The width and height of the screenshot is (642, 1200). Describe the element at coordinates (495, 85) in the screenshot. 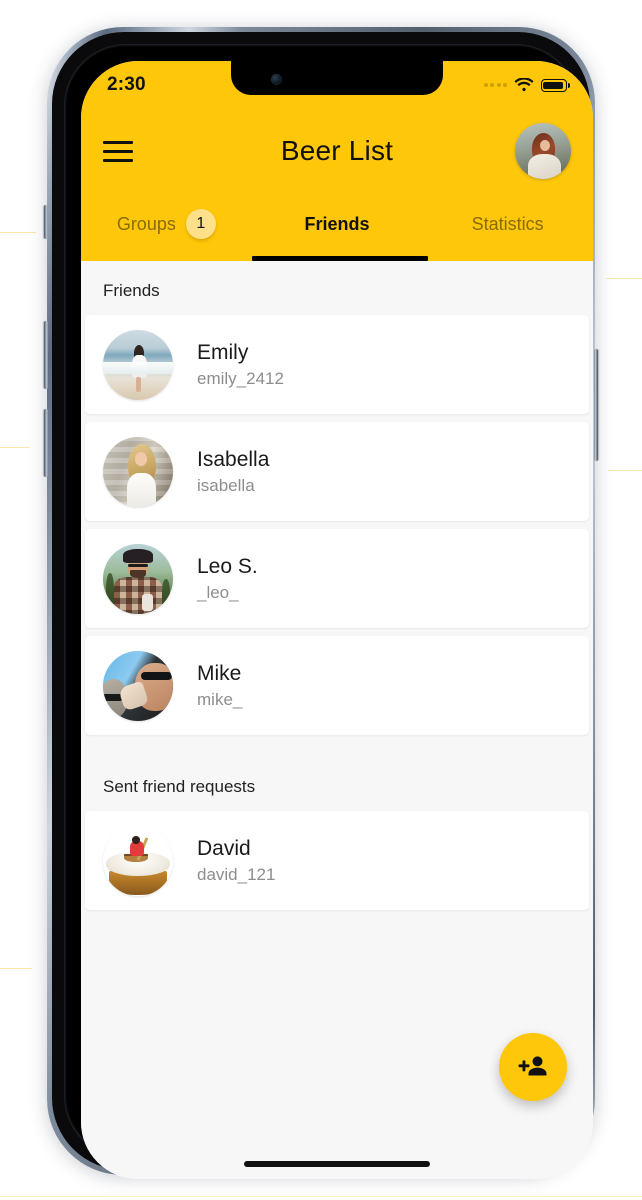

I see `cellular-signal-dots-icon` at that location.